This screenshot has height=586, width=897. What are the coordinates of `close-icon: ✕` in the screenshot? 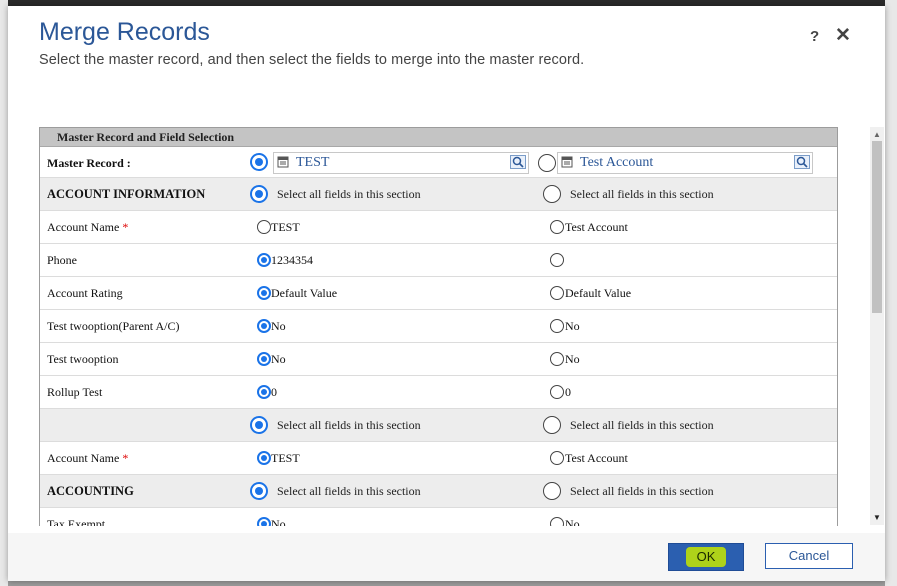 It's located at (843, 35).